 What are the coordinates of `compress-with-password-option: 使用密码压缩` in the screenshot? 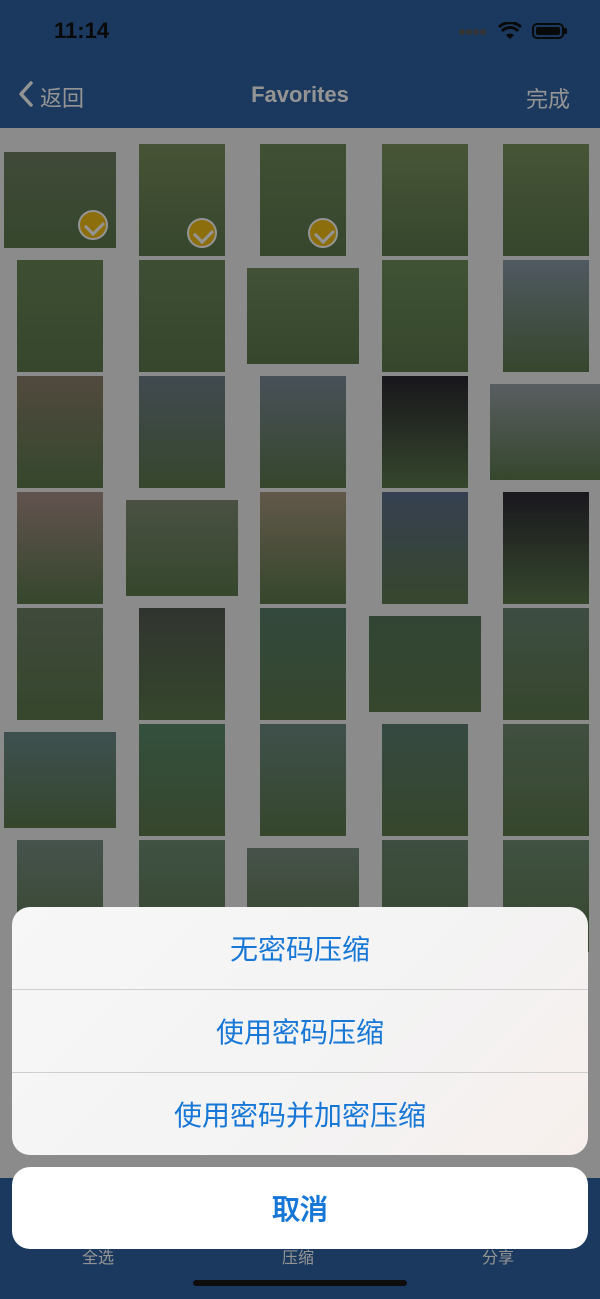 It's located at (300, 1031).